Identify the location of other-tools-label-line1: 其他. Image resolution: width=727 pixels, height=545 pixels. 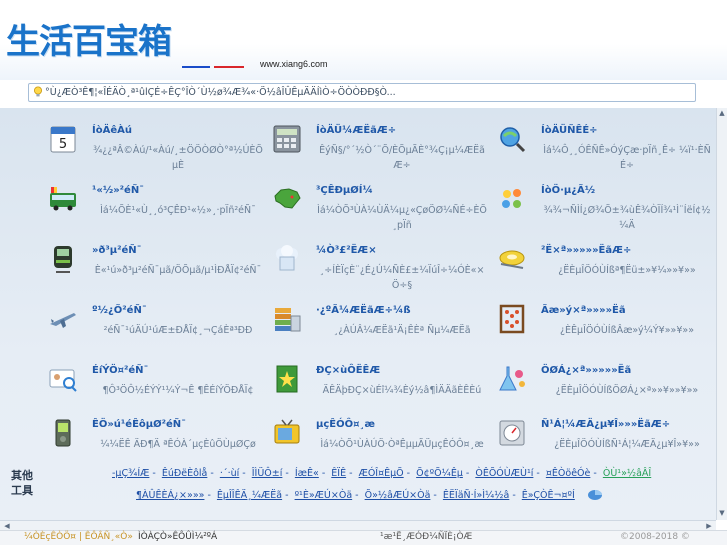
(22, 475).